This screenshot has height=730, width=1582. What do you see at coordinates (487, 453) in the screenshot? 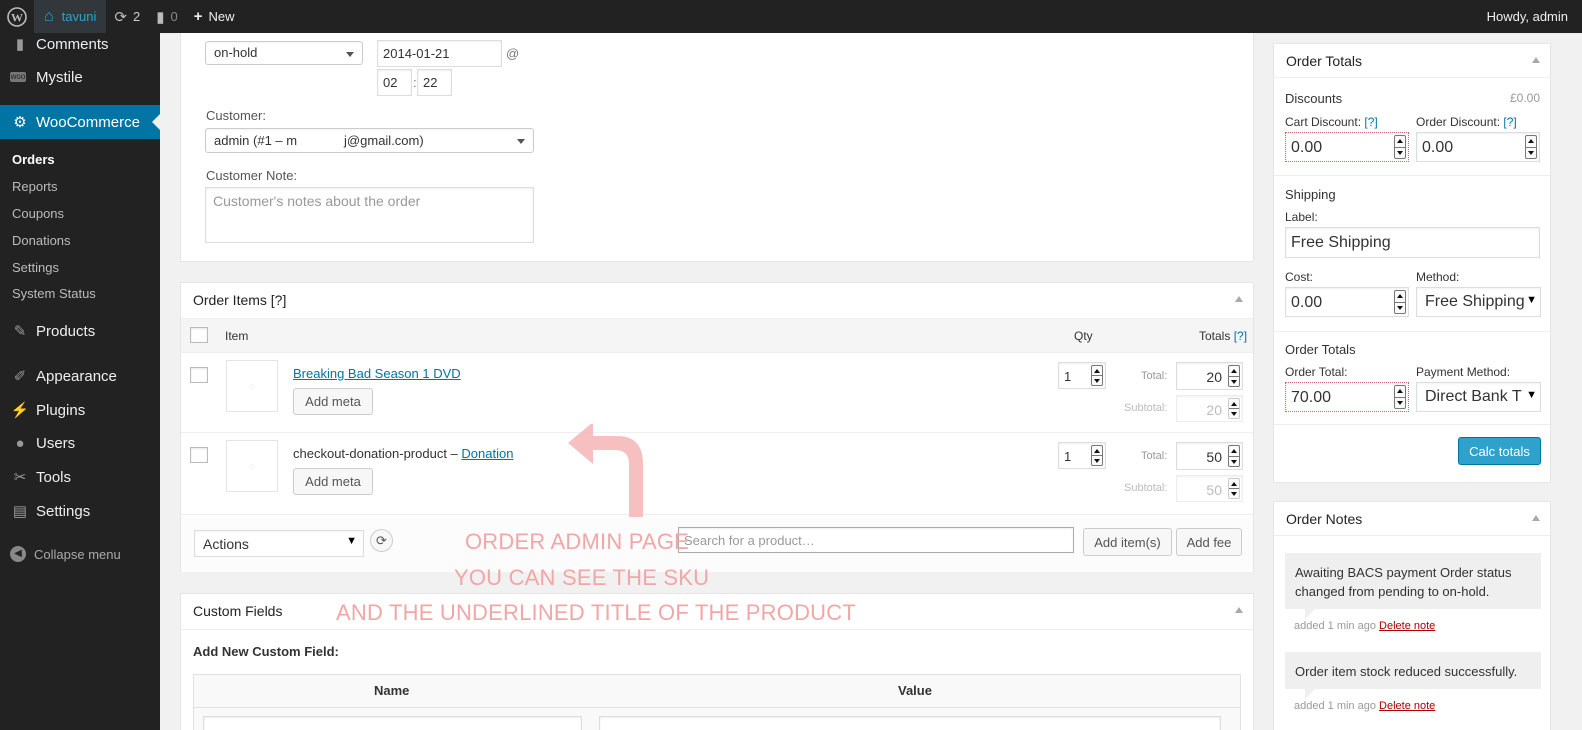
I see `product-link: Donation` at bounding box center [487, 453].